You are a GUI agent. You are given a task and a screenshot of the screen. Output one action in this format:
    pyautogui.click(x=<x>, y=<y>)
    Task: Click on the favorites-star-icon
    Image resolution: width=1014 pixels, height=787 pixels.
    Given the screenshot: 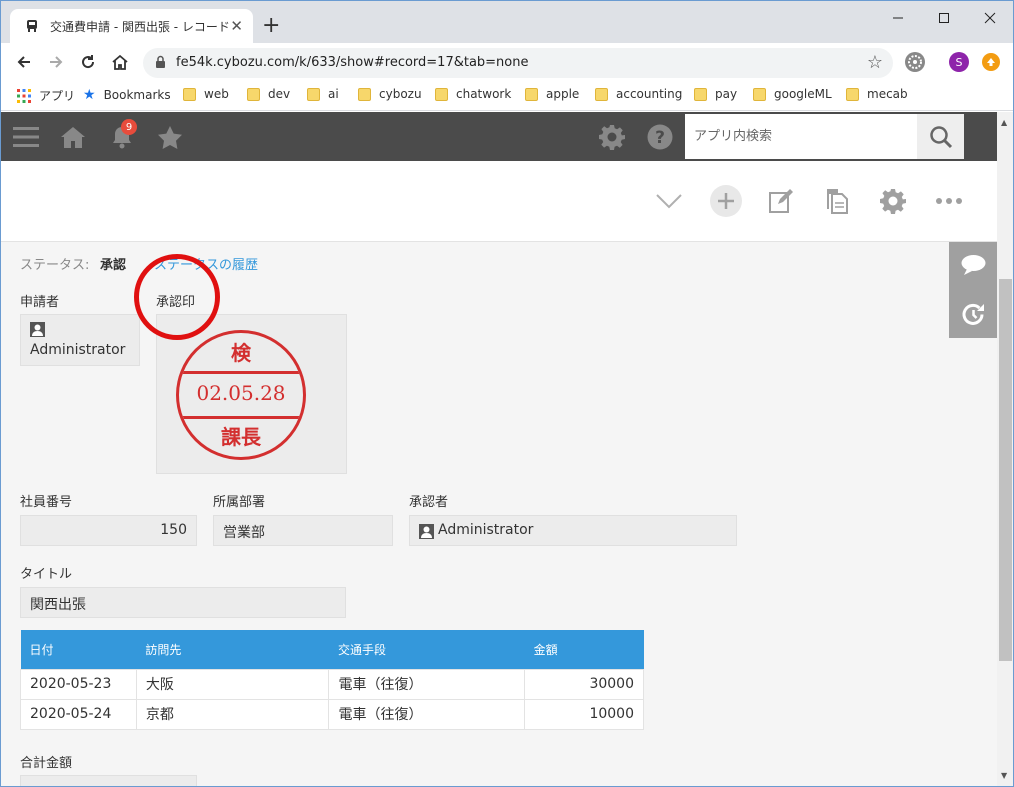 What is the action you would take?
    pyautogui.click(x=170, y=137)
    